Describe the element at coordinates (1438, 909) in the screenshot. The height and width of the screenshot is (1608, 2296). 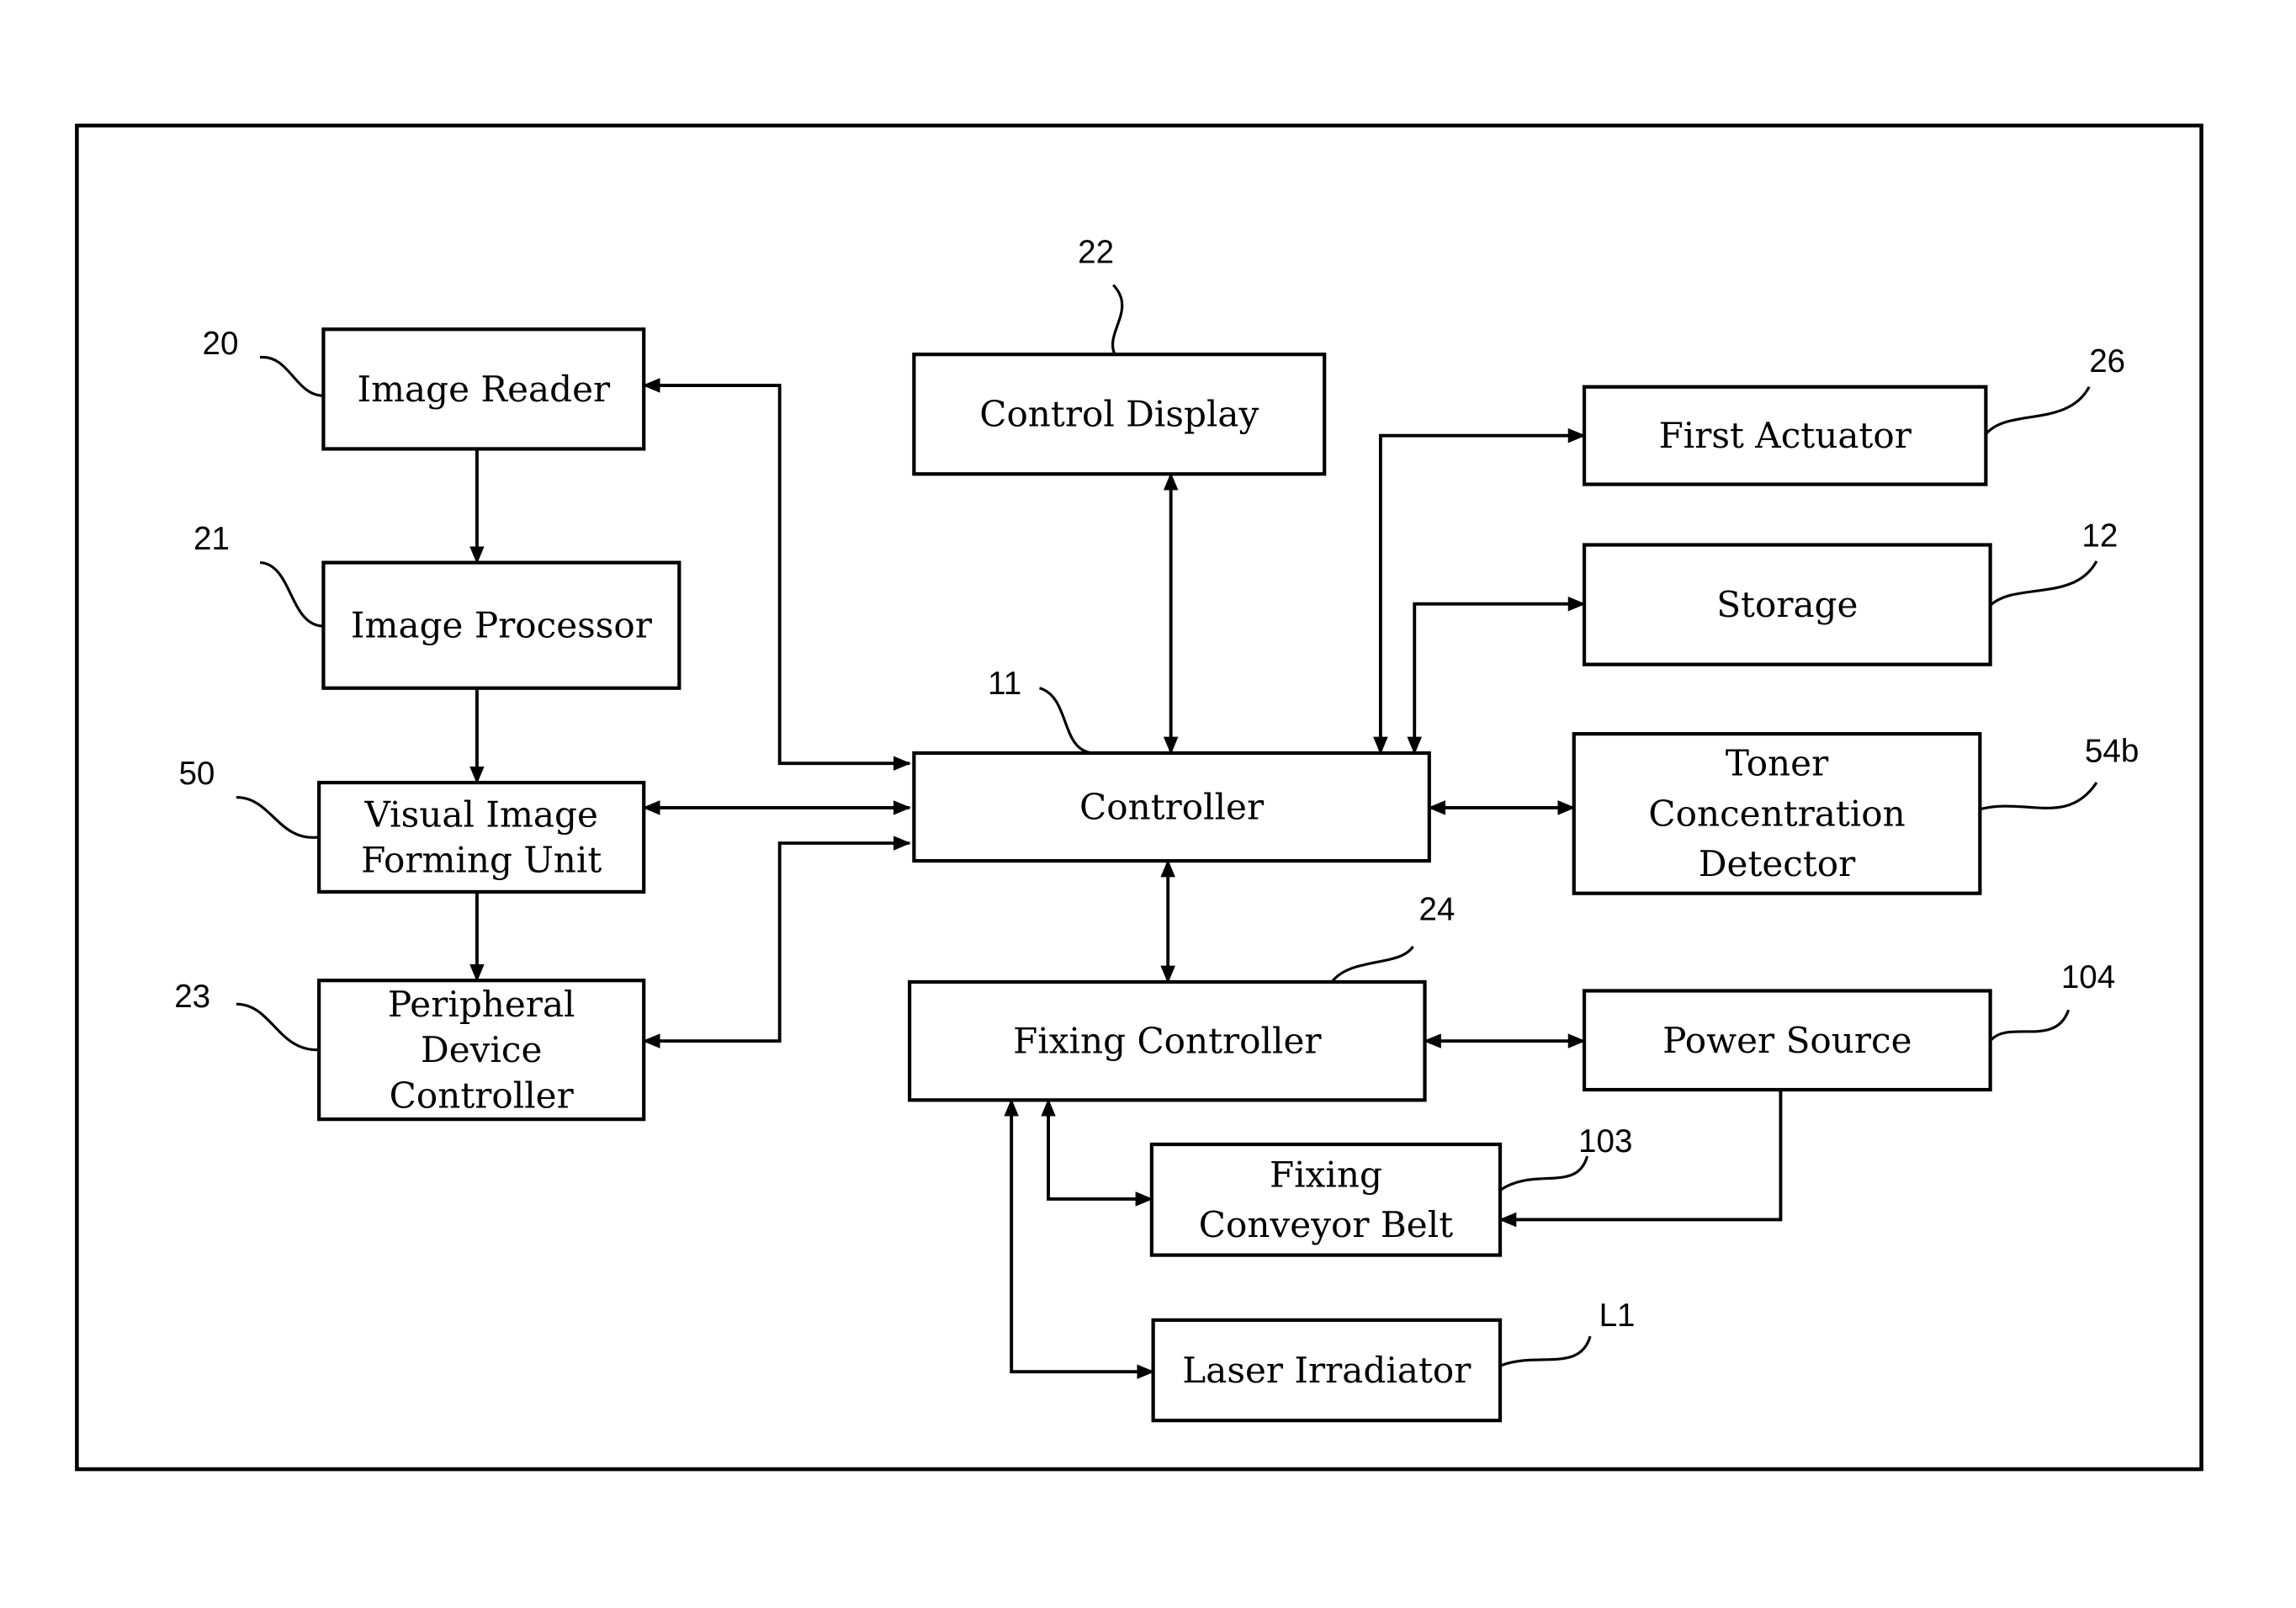
I see `reference-numeral: 24` at that location.